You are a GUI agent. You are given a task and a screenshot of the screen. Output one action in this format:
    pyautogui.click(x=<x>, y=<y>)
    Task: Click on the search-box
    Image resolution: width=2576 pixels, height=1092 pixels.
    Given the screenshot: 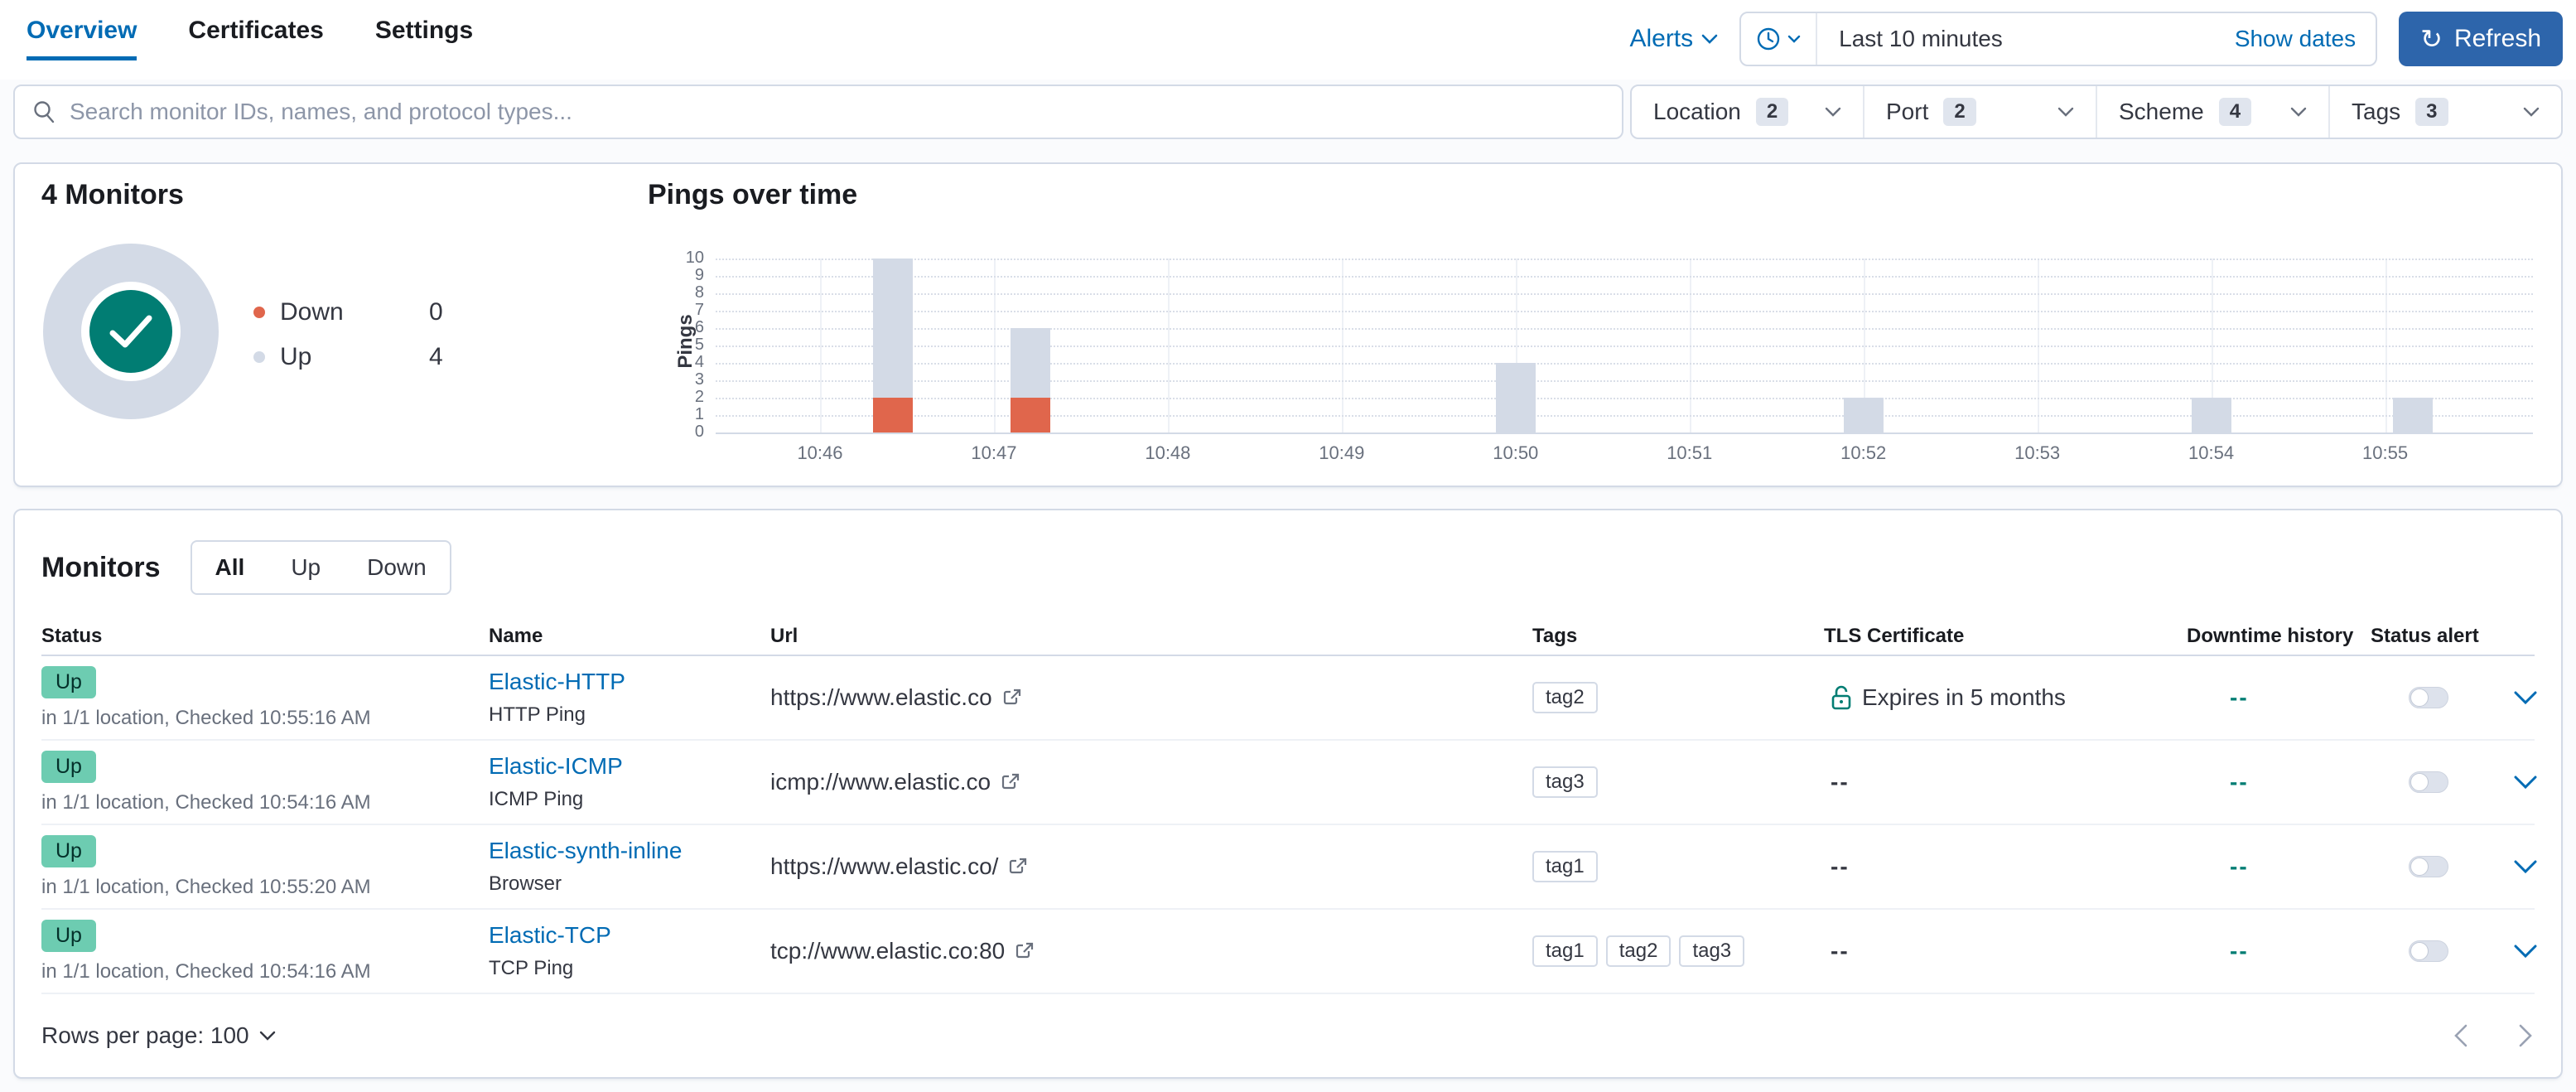 What is the action you would take?
    pyautogui.click(x=818, y=112)
    